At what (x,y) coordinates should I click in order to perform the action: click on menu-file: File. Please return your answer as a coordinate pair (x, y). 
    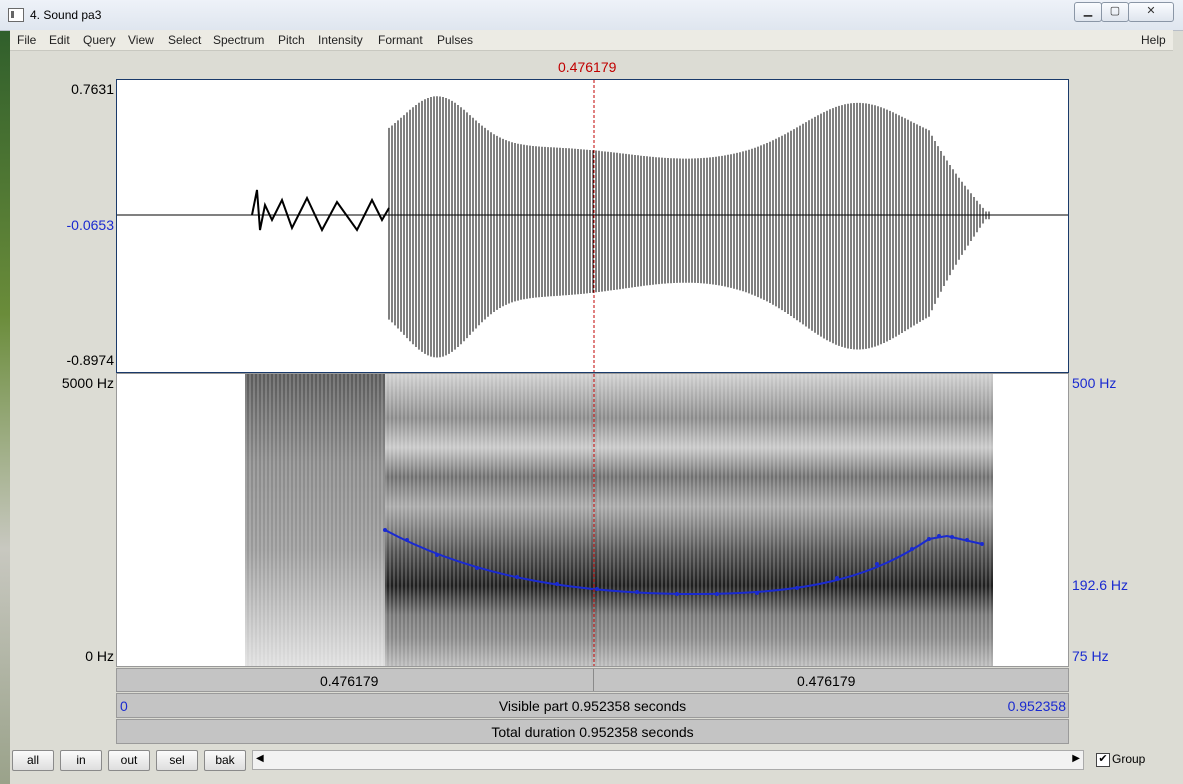
    Looking at the image, I should click on (26, 40).